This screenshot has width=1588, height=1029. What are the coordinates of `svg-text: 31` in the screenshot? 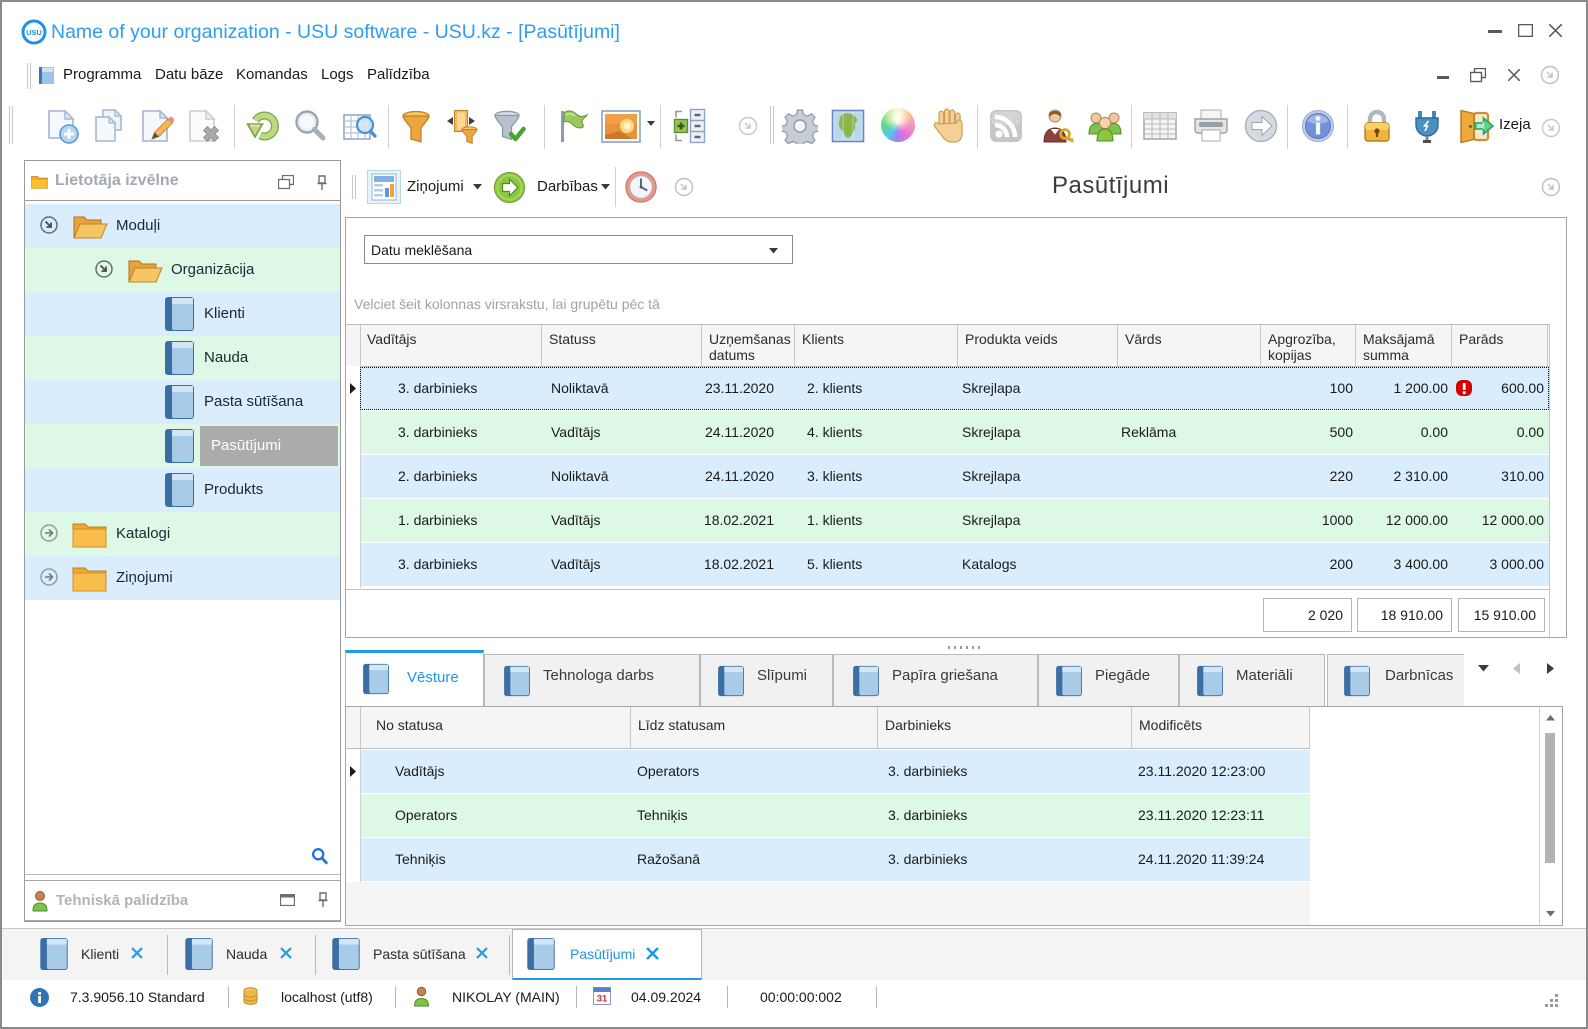 It's located at (602, 999).